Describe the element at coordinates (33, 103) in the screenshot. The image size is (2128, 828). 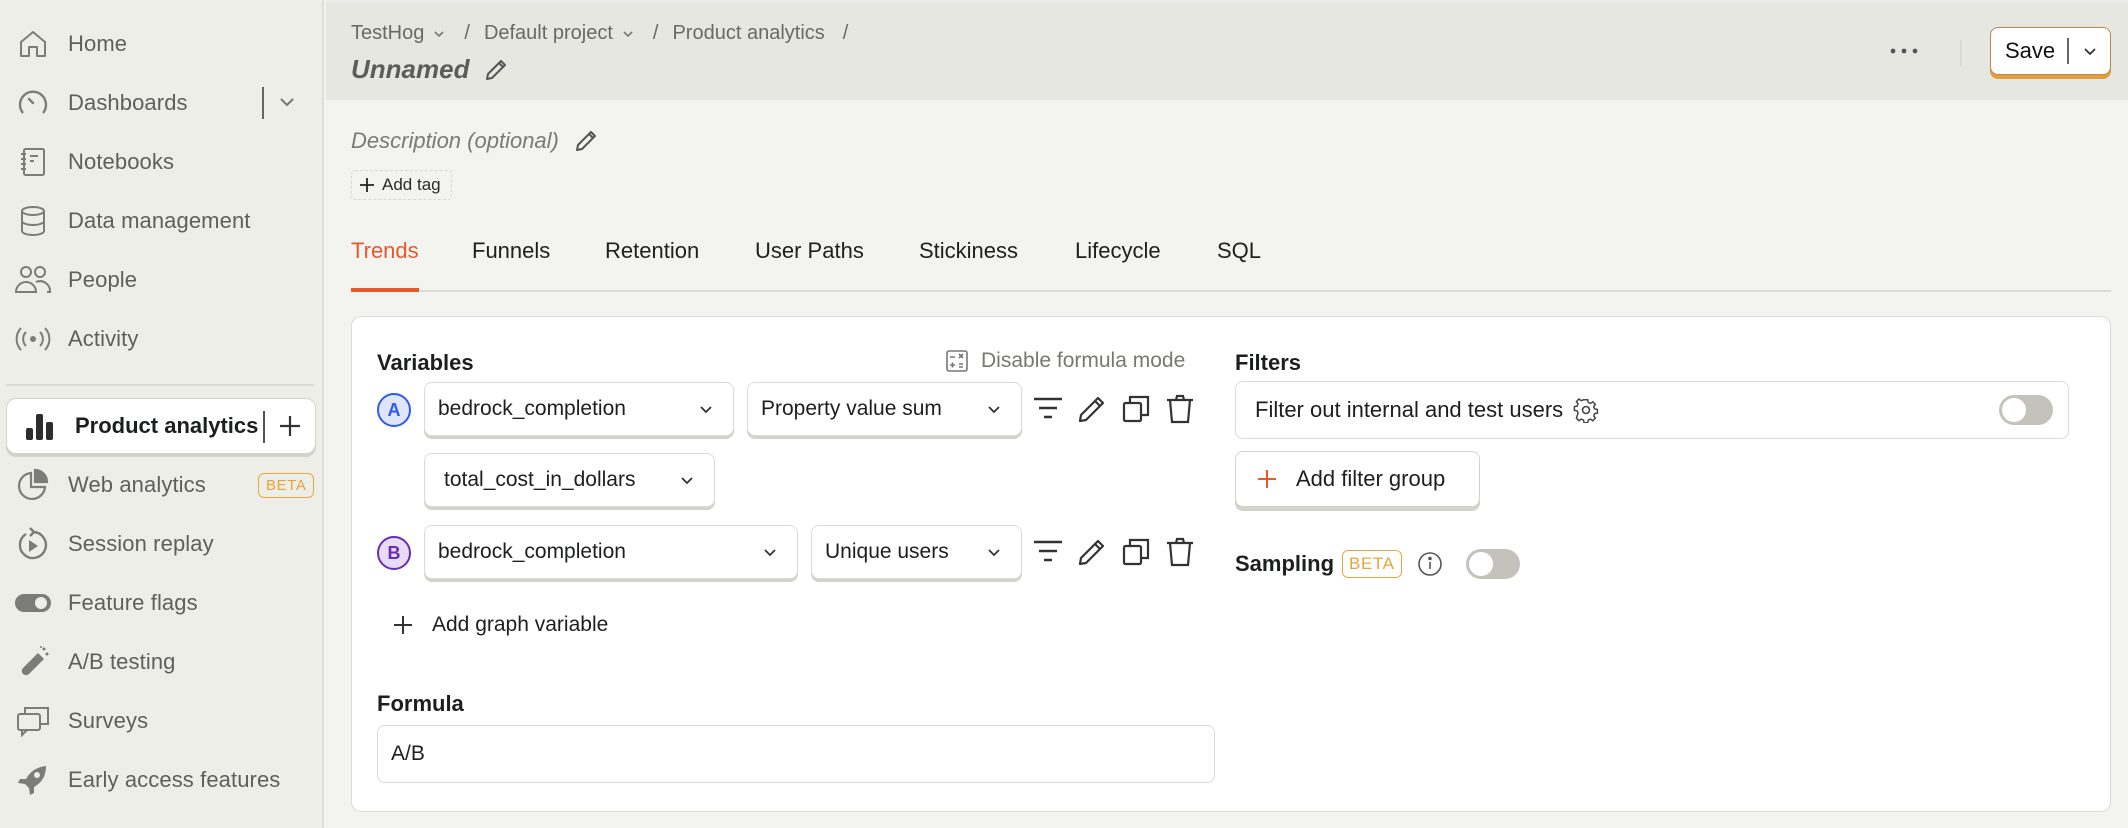
I see `gauge-icon` at that location.